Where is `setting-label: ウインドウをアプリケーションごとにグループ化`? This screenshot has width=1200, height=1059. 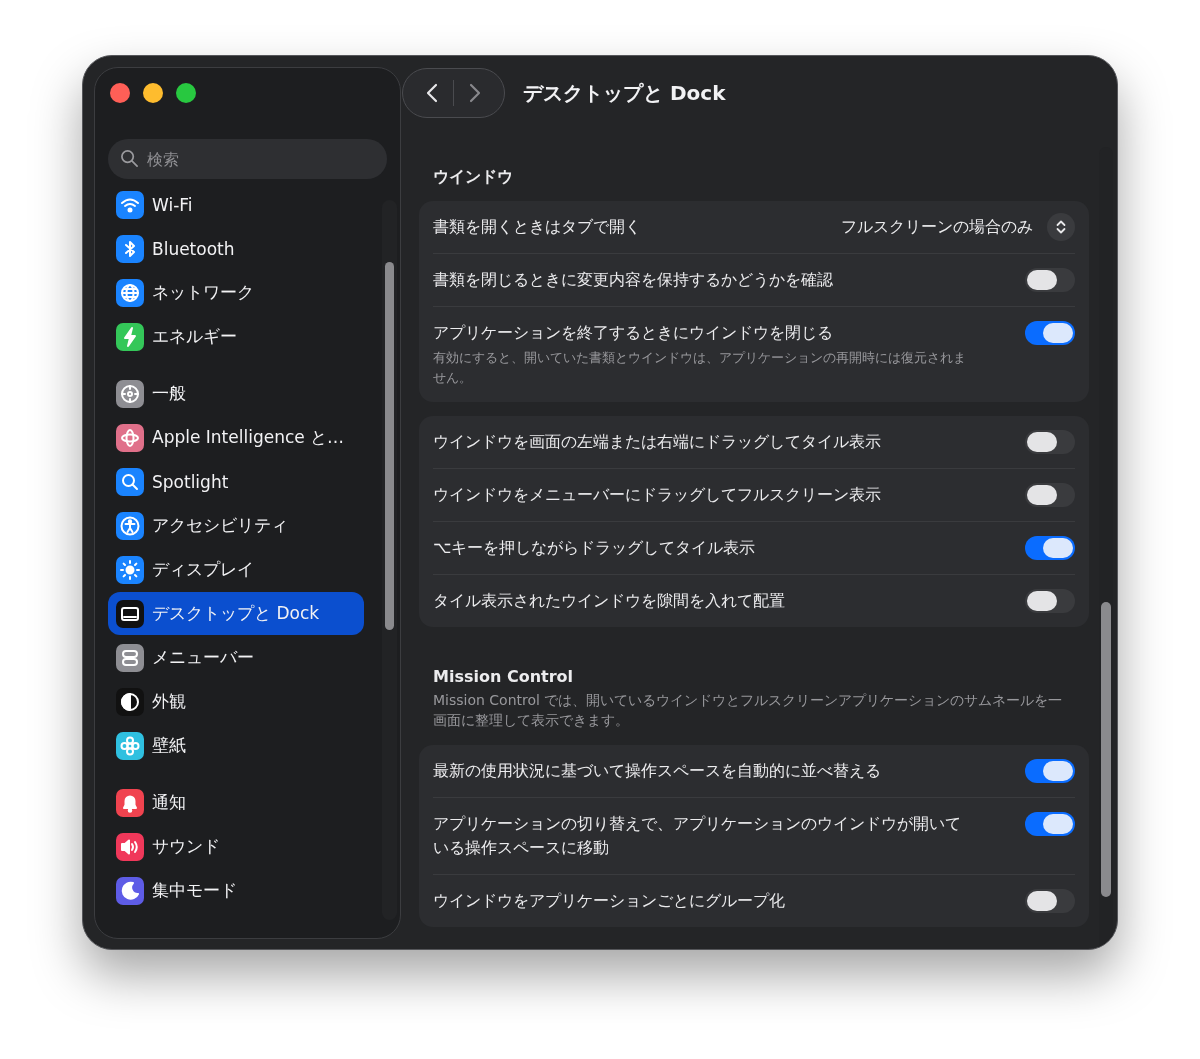
setting-label: ウインドウをアプリケーションごとにグループ化 is located at coordinates (609, 901).